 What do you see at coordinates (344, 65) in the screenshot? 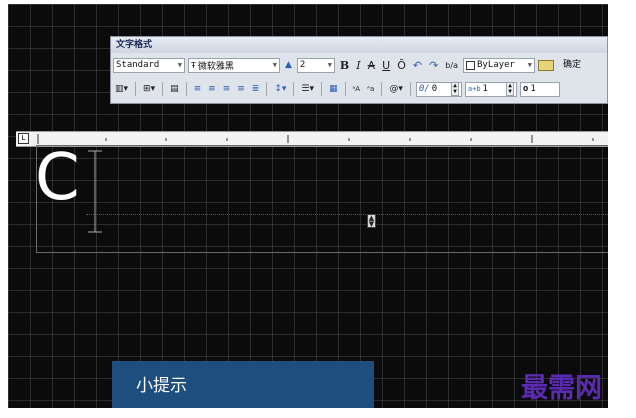
I see `bold-button: B` at bounding box center [344, 65].